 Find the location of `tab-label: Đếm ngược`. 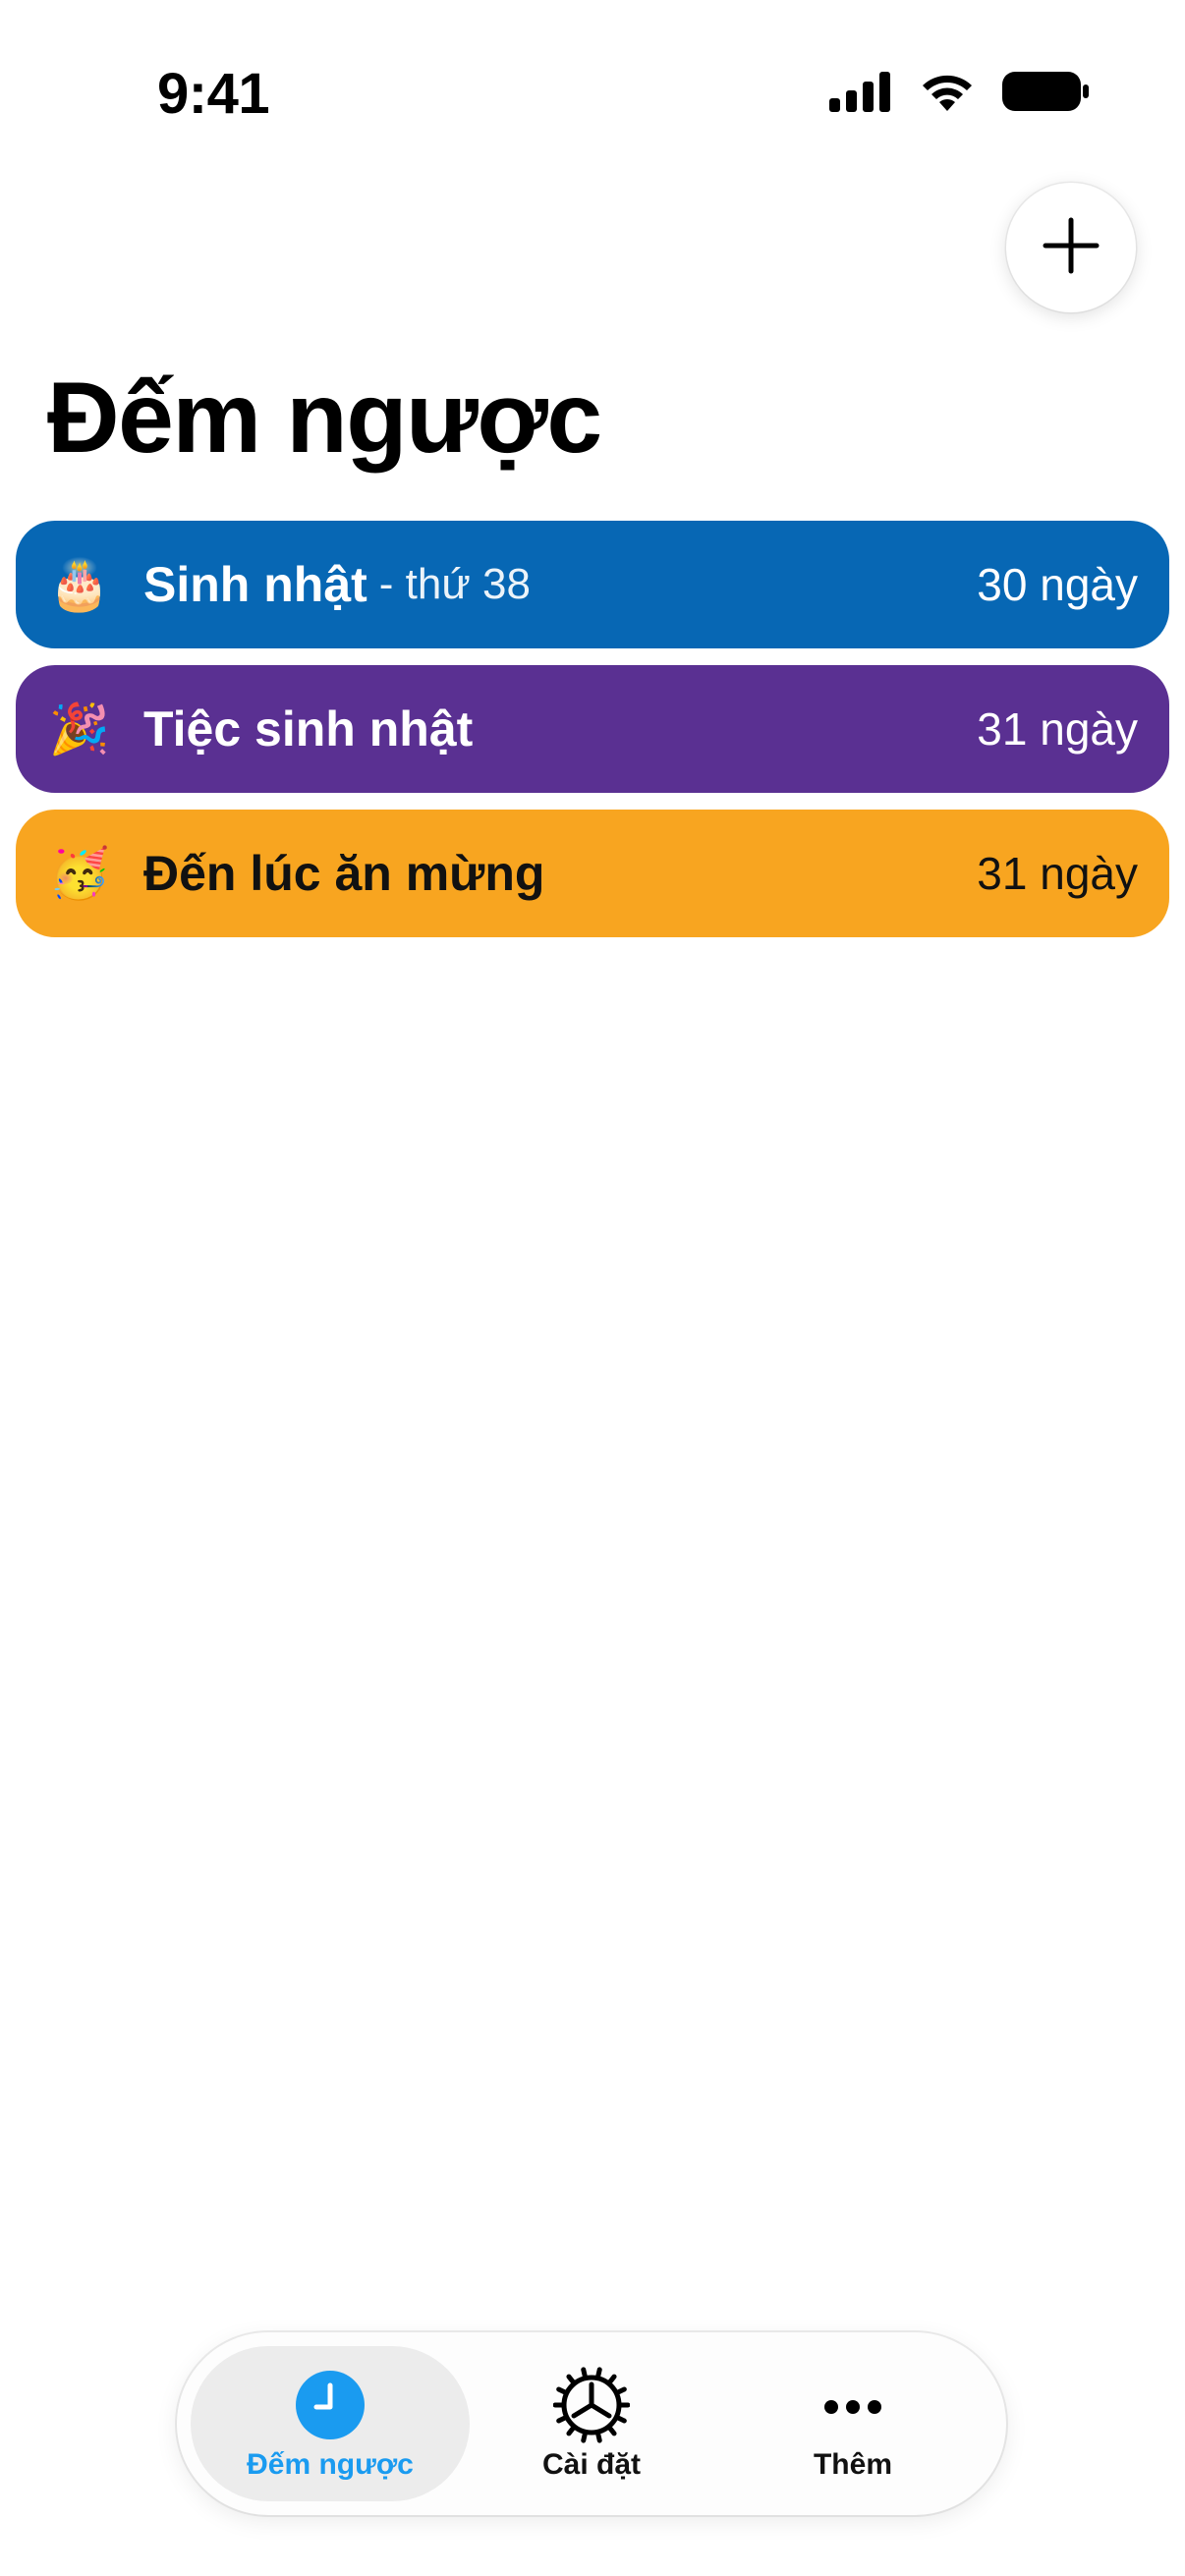

tab-label: Đếm ngược is located at coordinates (331, 2464).